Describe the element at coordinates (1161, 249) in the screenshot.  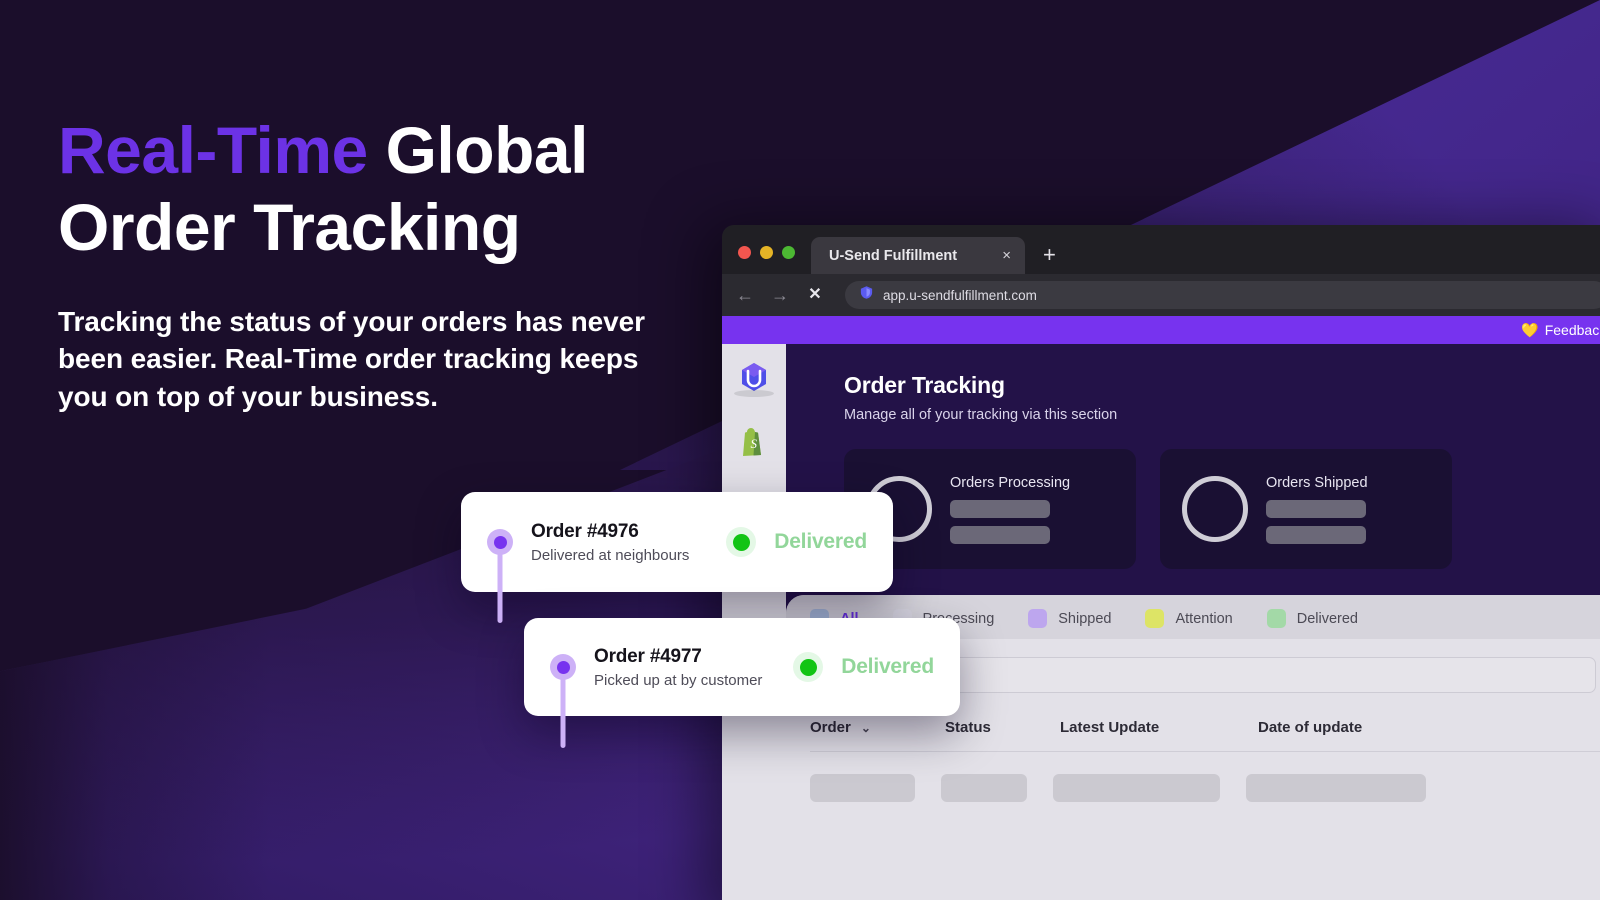
I see `browser-tab-bar: U-Send Fulfillment × +` at that location.